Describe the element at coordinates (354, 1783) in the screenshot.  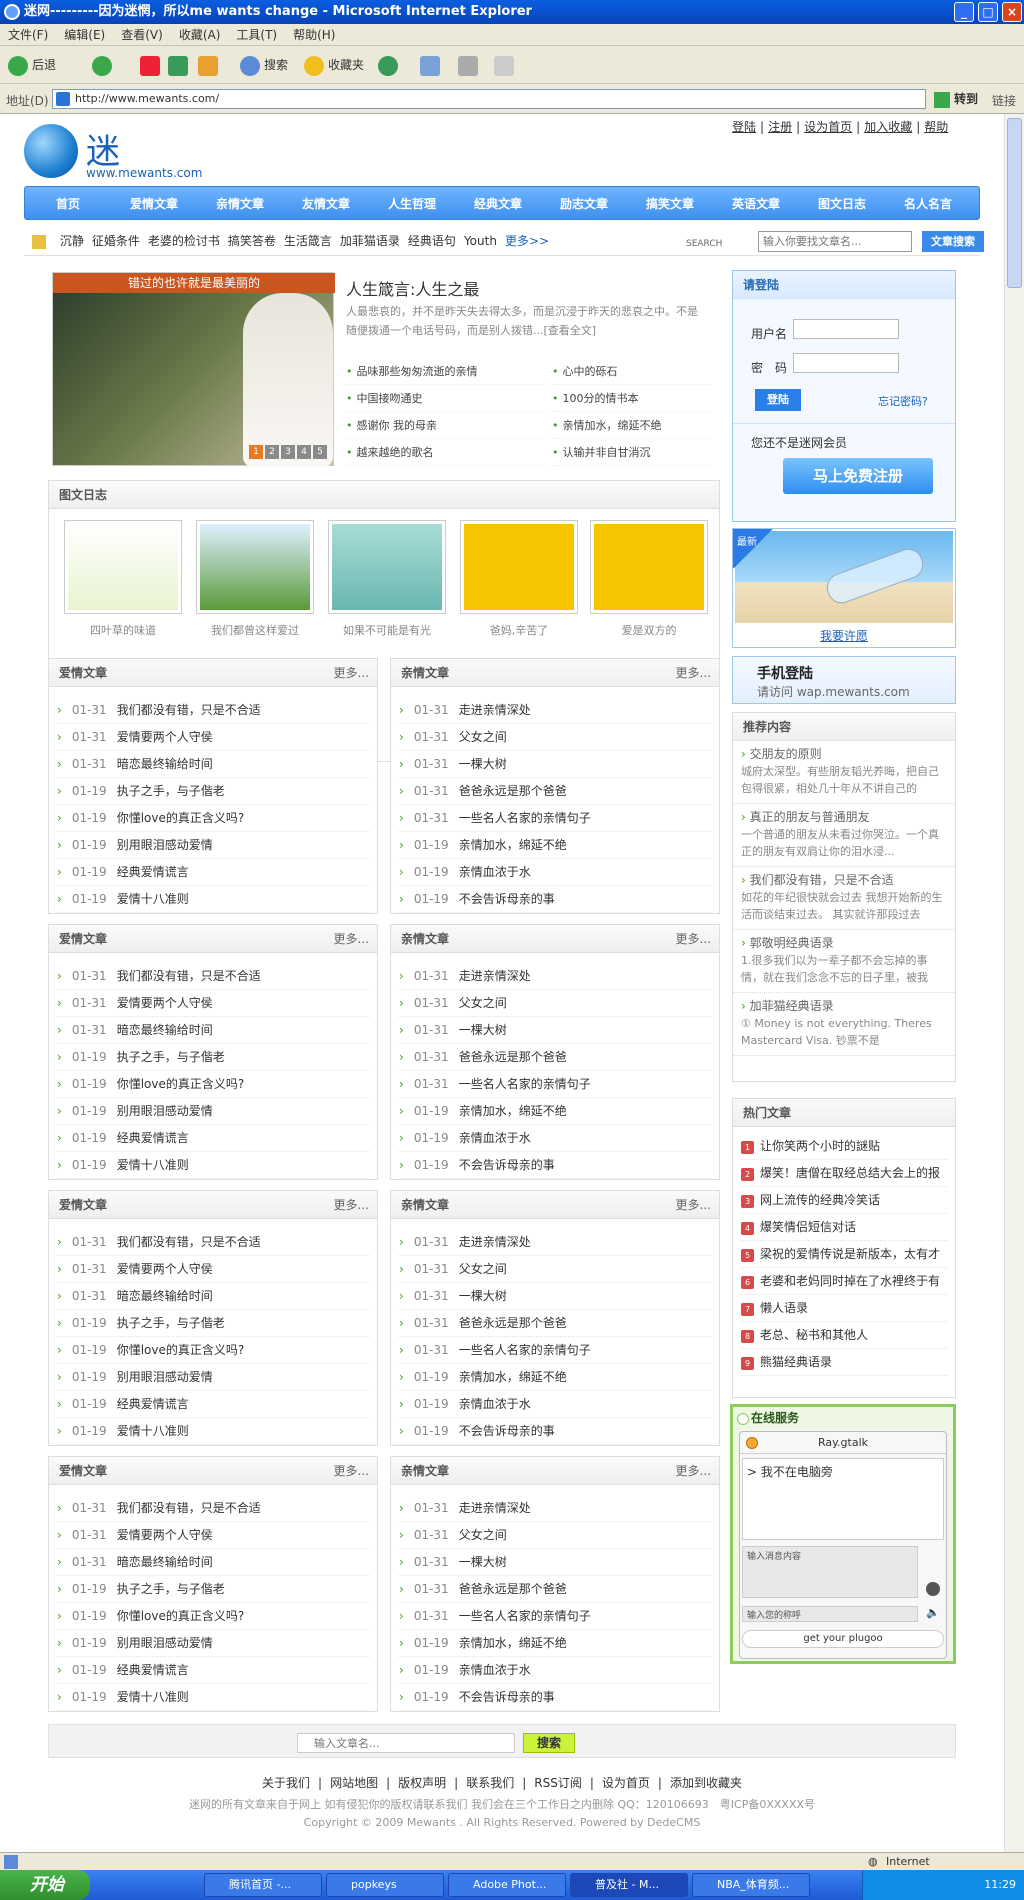
I see `footer-link-sitemap: 网站地图` at that location.